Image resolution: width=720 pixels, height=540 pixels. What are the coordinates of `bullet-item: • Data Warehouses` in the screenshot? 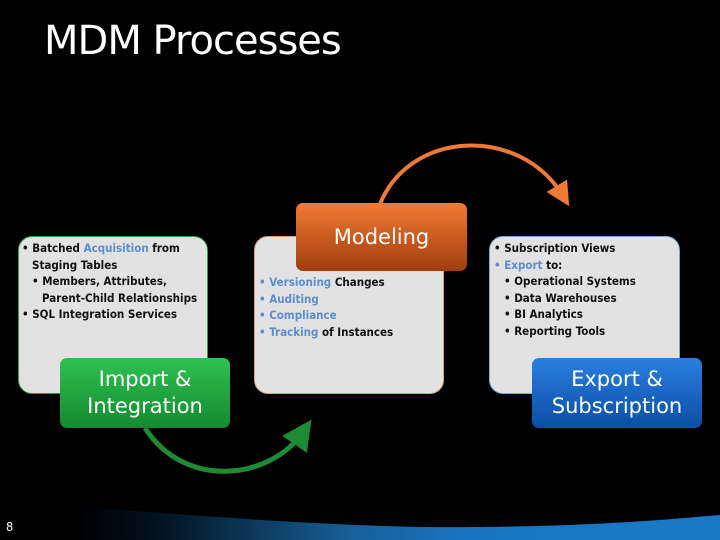 It's located at (565, 298).